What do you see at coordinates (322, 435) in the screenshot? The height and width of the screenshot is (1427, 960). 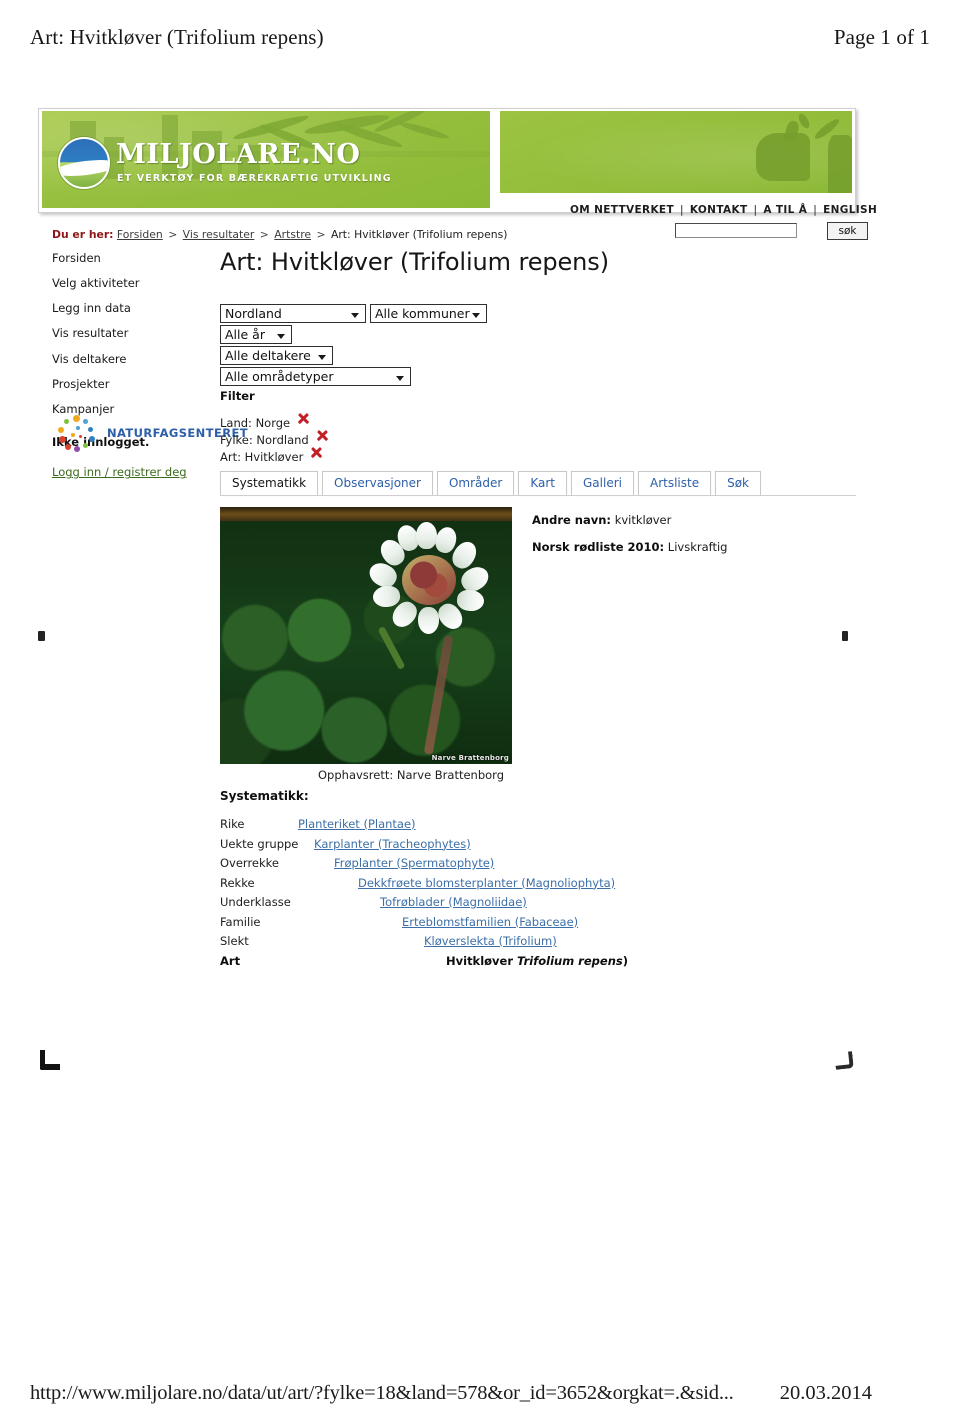 I see `remove-filter-fylke-icon` at bounding box center [322, 435].